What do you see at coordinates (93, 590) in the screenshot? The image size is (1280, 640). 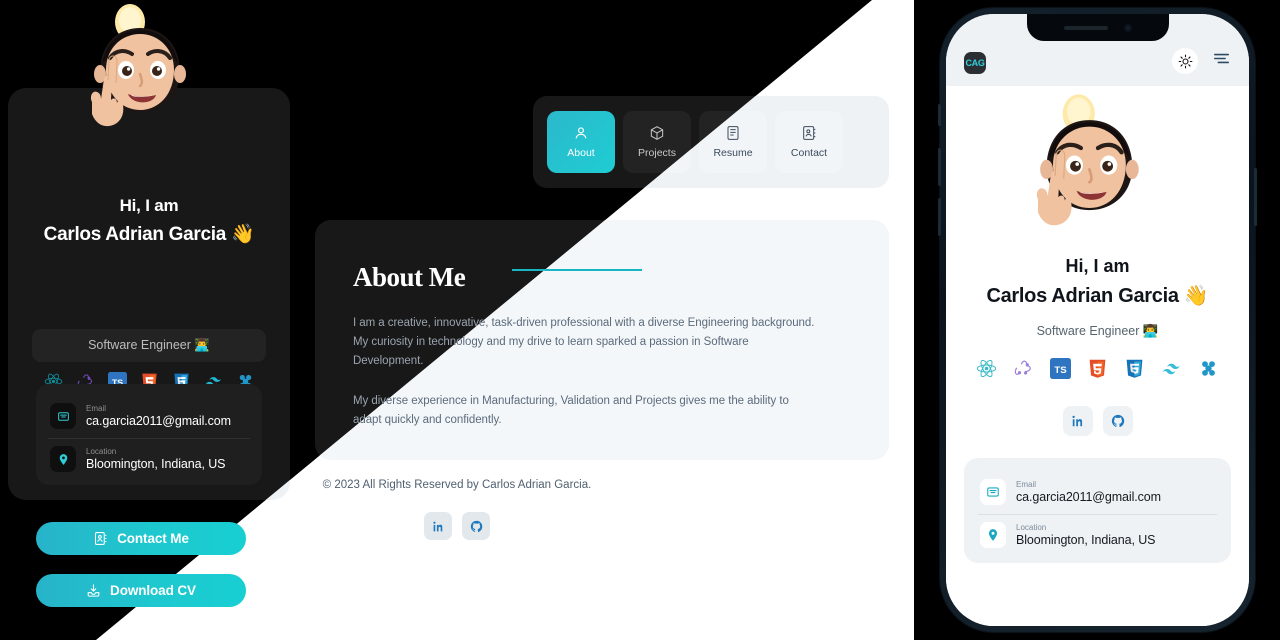 I see `download-tray-icon` at bounding box center [93, 590].